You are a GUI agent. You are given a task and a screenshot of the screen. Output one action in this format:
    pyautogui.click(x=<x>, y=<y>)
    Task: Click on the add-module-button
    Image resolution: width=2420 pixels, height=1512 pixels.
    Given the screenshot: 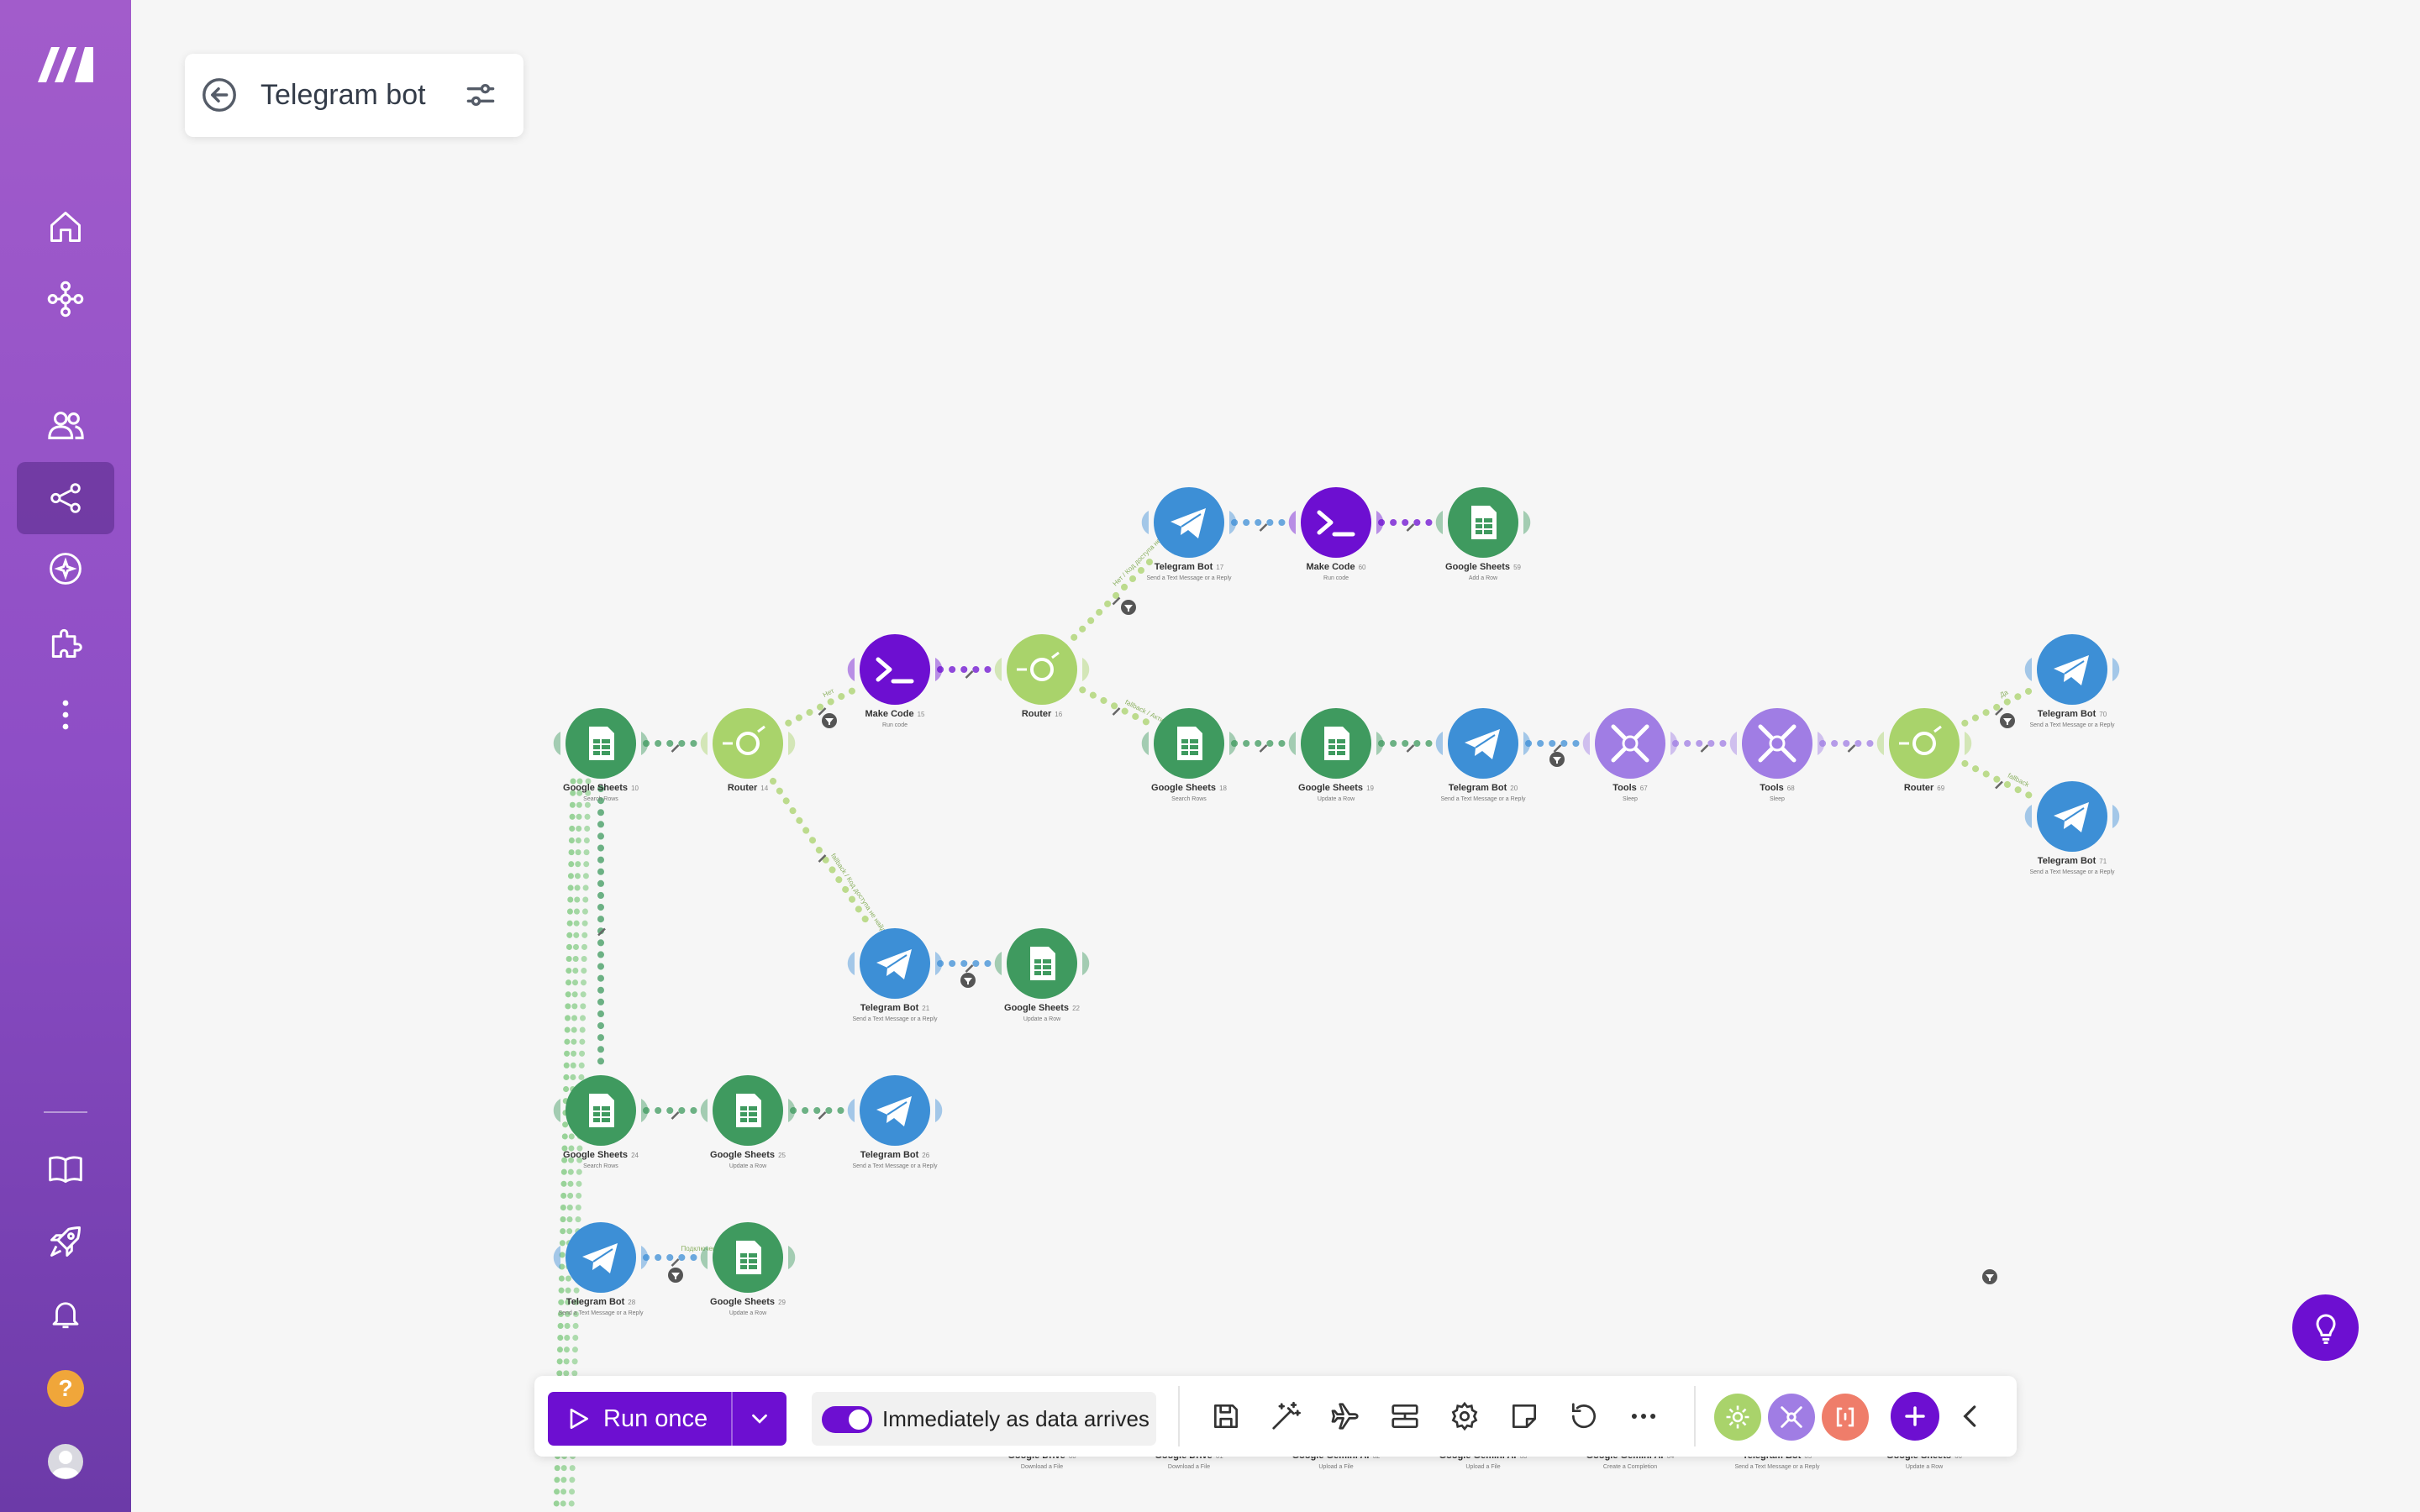 What is the action you would take?
    pyautogui.click(x=1915, y=1416)
    